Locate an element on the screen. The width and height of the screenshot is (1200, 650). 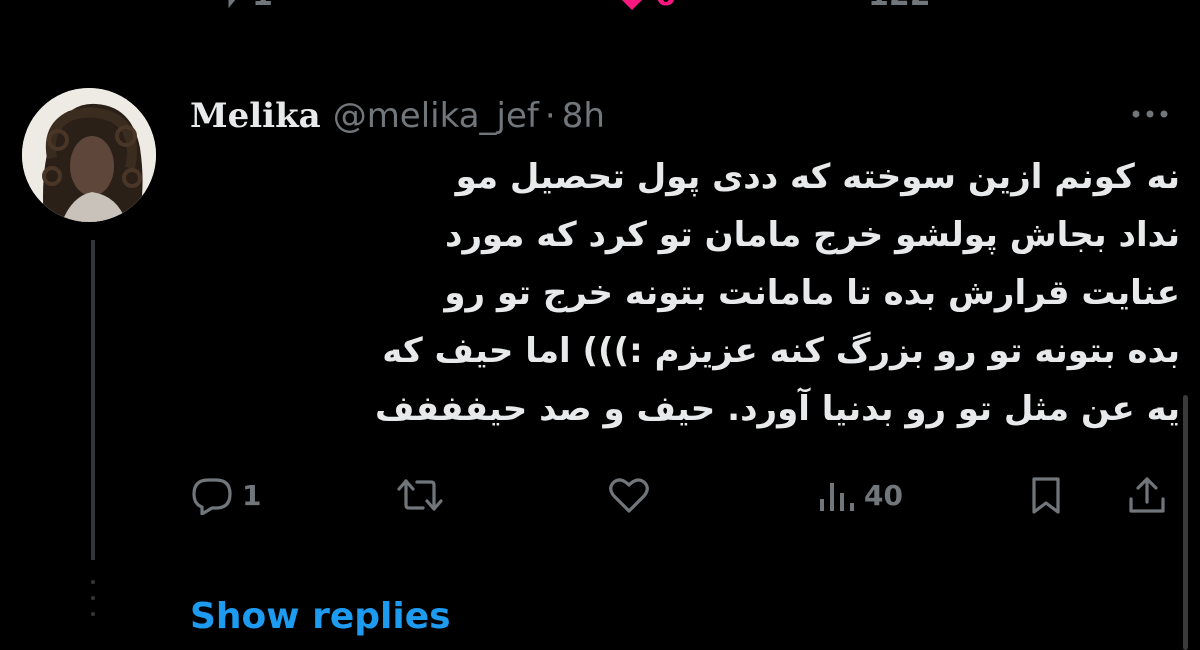
view-count: 40 is located at coordinates (883, 495).